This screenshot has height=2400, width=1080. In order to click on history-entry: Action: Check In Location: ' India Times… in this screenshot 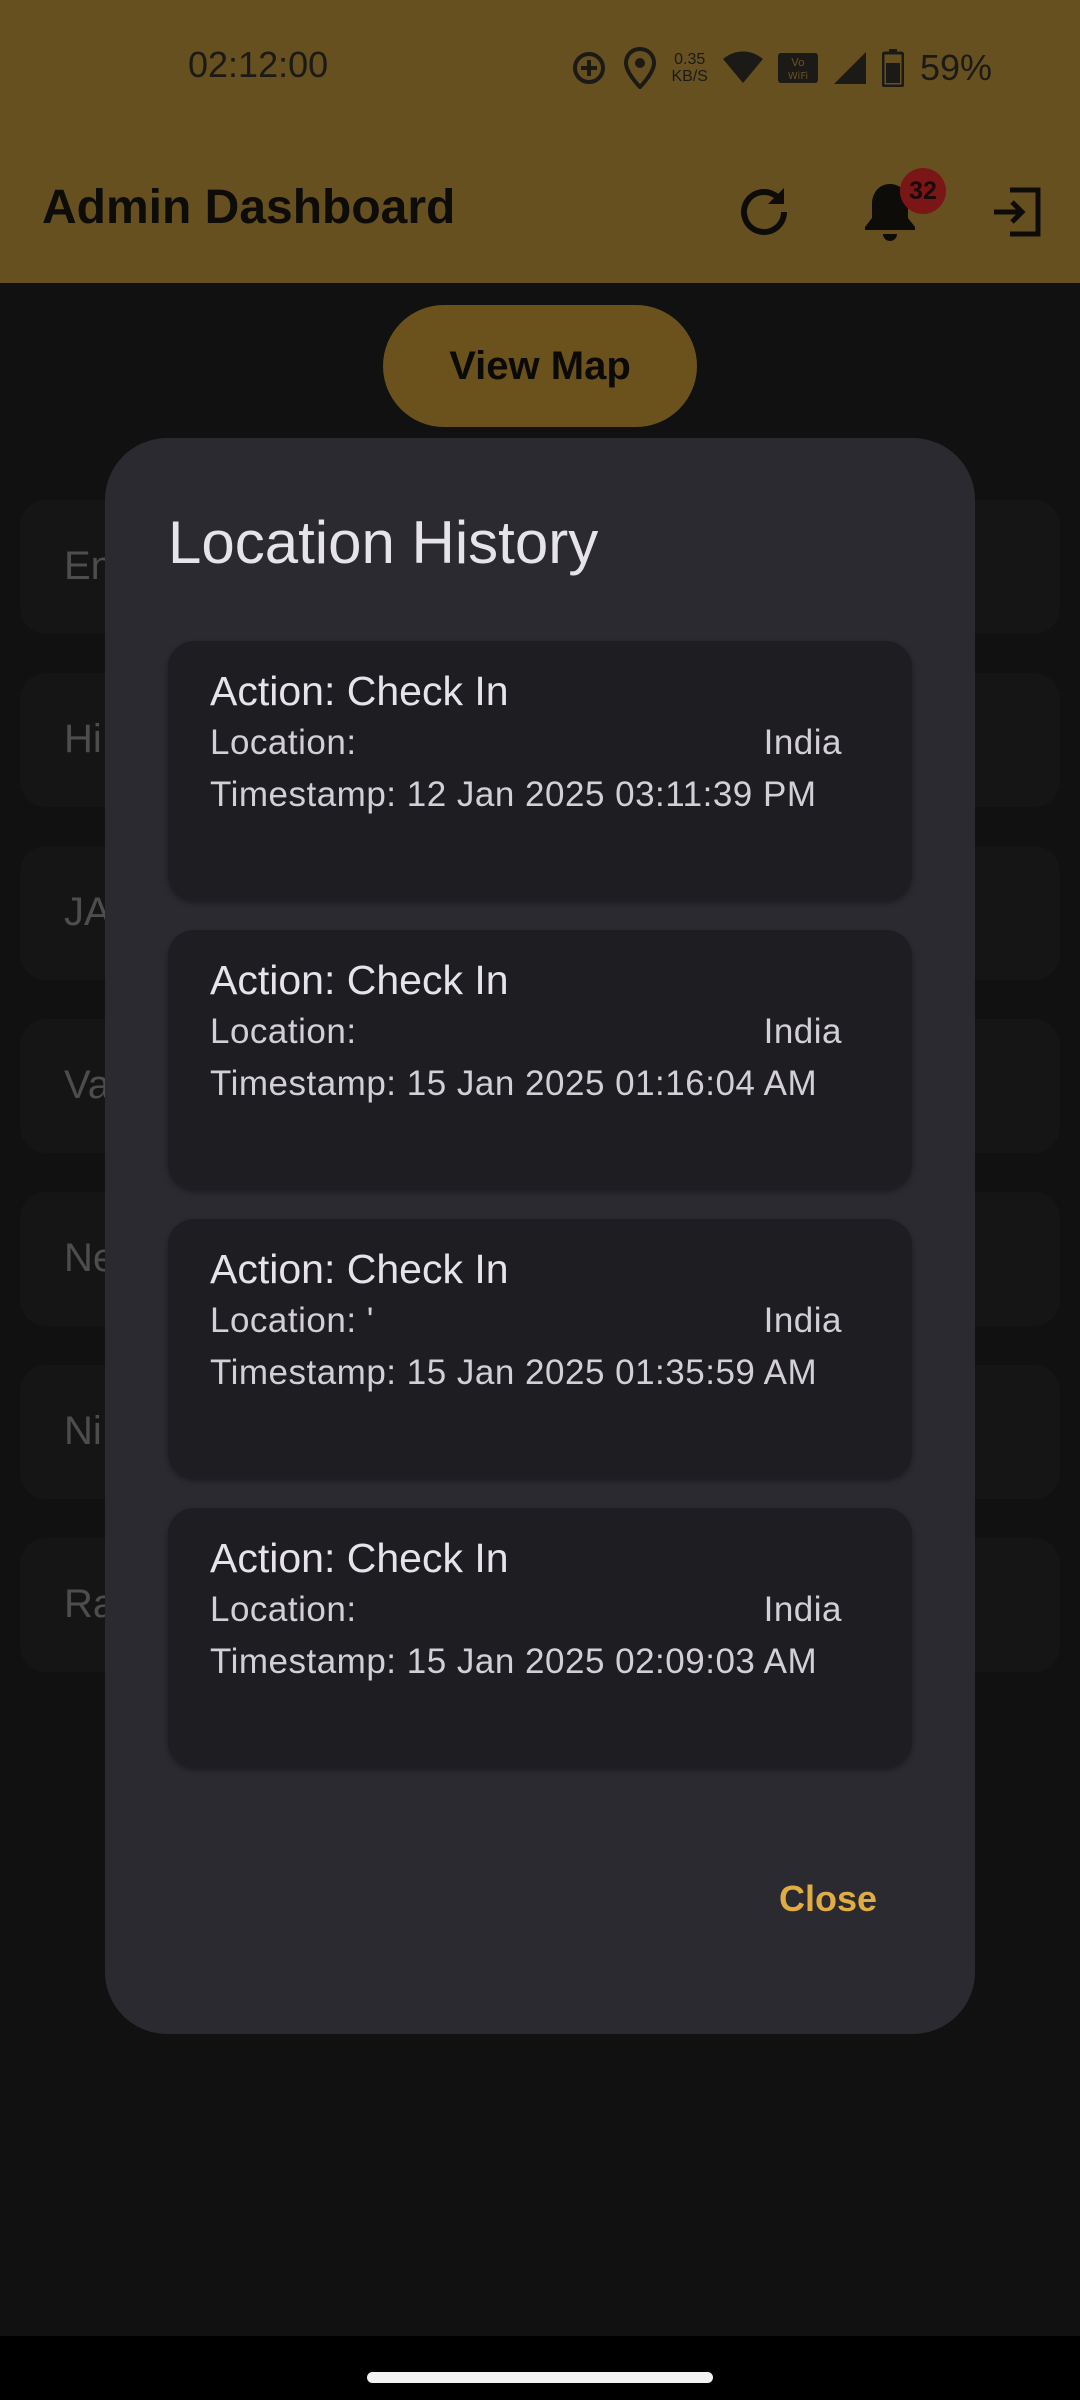, I will do `click(540, 1348)`.